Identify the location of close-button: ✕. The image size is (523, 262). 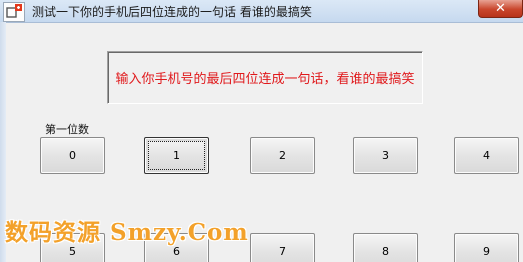
(500, 9).